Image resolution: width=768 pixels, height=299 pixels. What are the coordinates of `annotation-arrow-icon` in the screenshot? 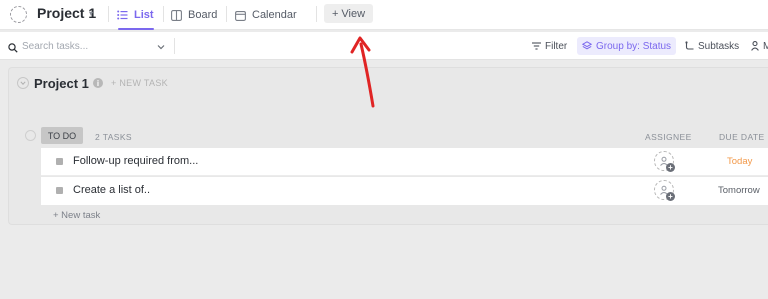 It's located at (362, 72).